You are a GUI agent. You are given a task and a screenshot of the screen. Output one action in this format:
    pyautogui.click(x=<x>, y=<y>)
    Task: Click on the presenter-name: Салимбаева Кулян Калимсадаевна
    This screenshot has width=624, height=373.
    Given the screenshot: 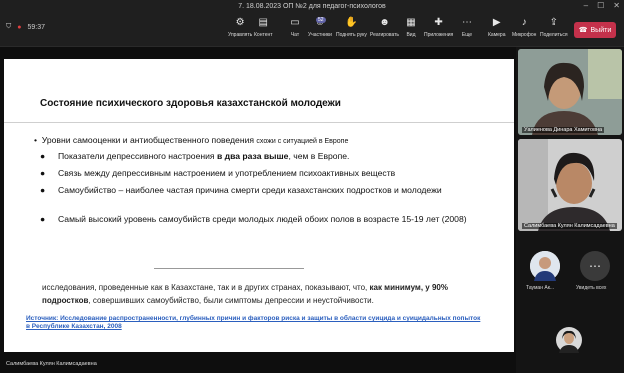 What is the action you would take?
    pyautogui.click(x=51, y=364)
    